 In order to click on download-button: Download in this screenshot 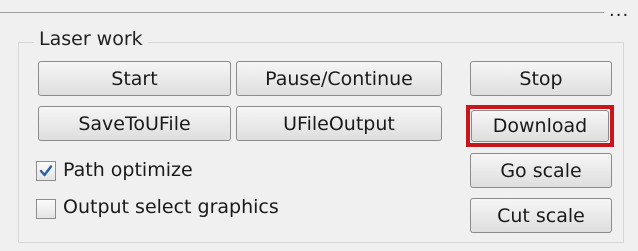, I will do `click(540, 126)`.